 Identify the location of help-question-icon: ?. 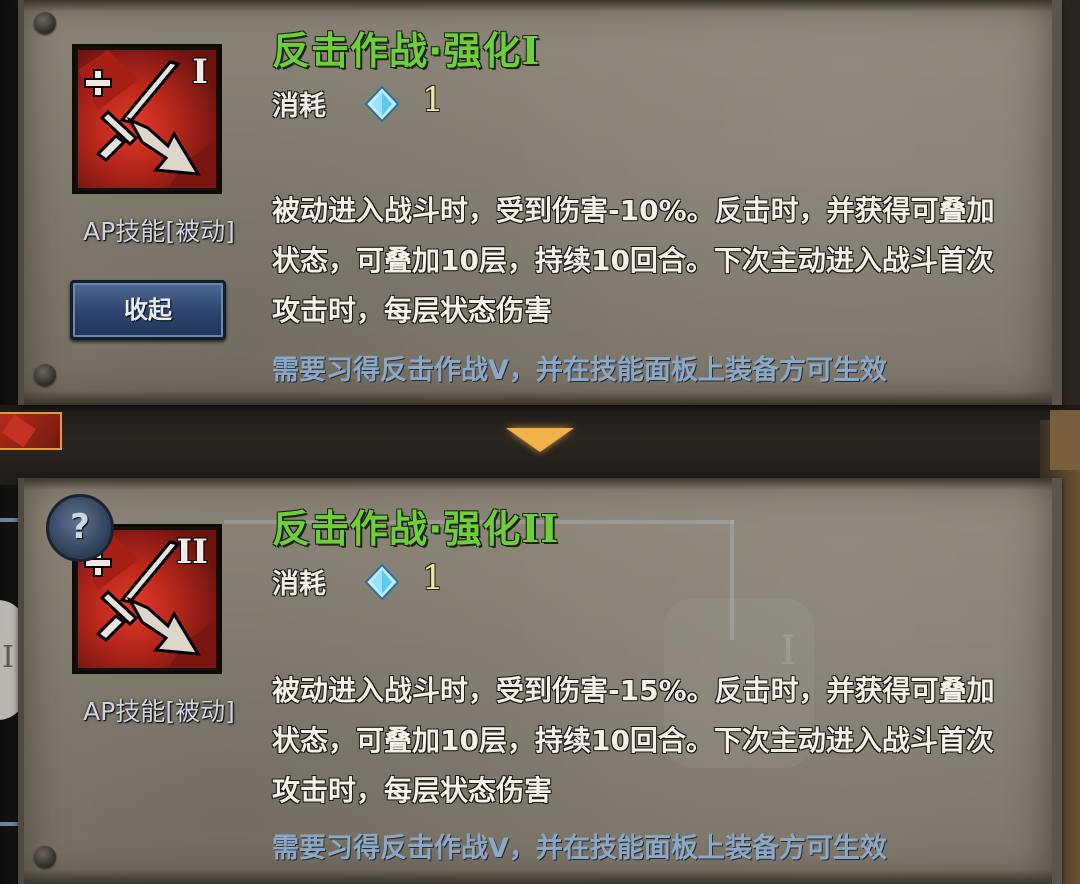
(80, 528).